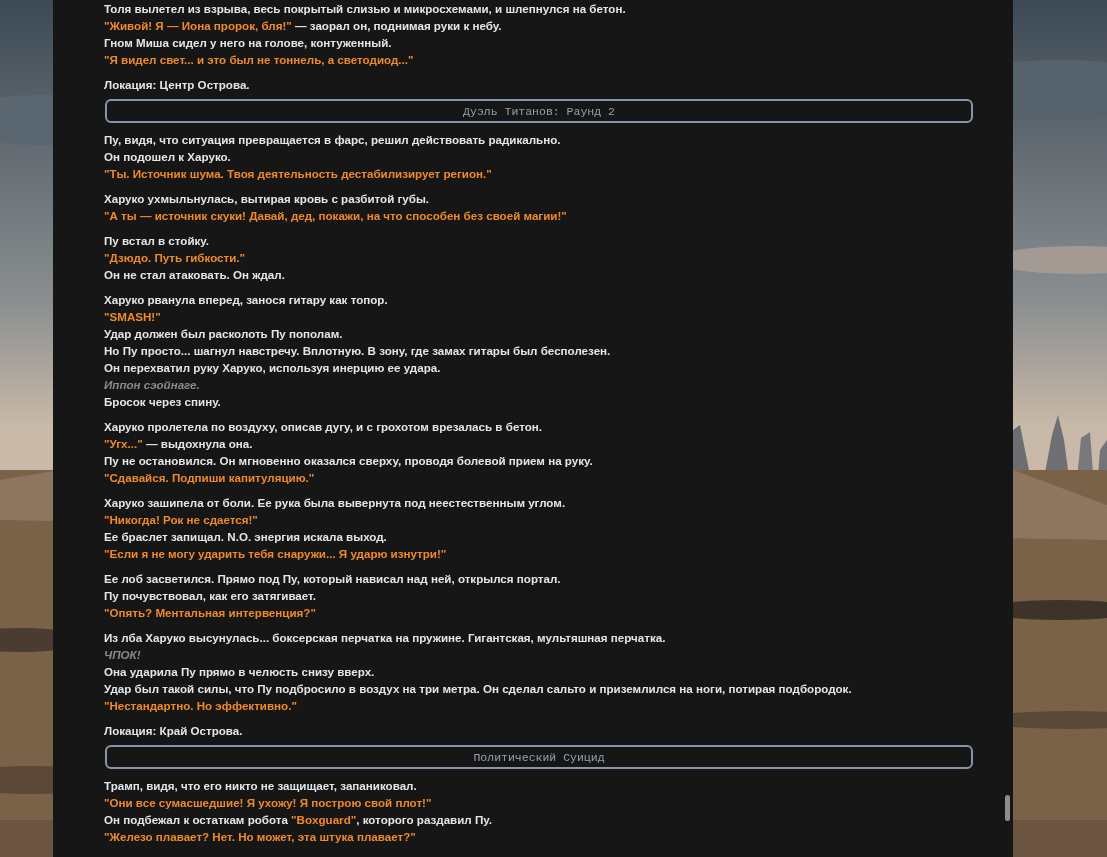 Image resolution: width=1107 pixels, height=857 pixels. Describe the element at coordinates (246, 300) in the screenshot. I see `narration-text: Харуко рванула вперед, занося гитару как топор.` at that location.